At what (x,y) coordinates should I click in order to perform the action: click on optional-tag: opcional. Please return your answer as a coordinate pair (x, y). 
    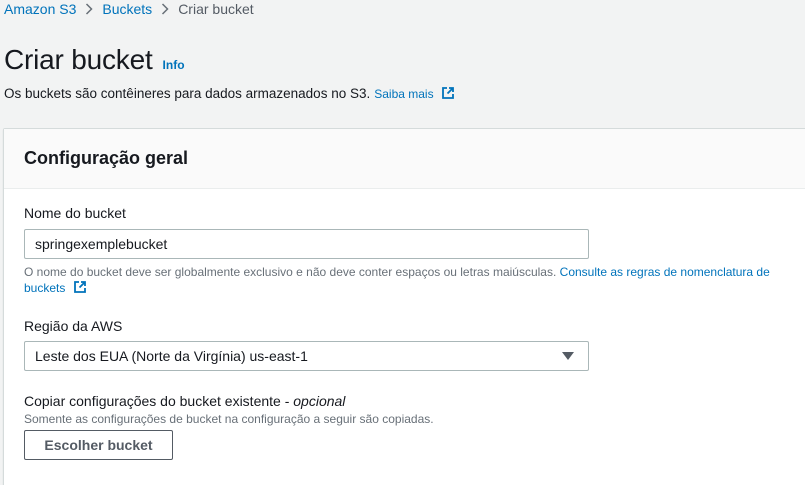
    Looking at the image, I should click on (319, 401).